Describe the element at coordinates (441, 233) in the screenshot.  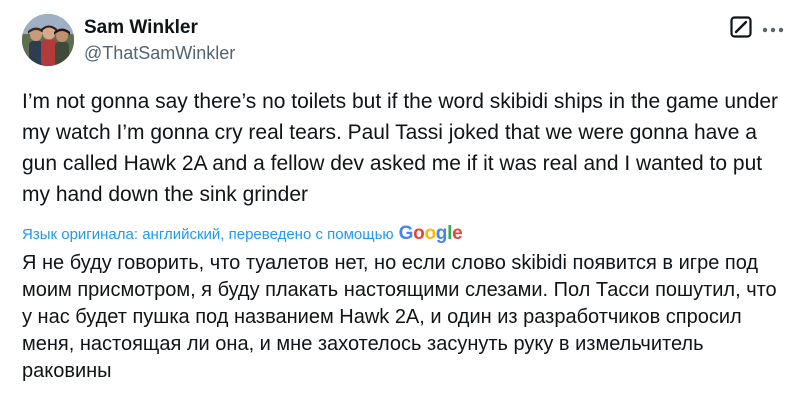
I see `google-logo-letter: g` at that location.